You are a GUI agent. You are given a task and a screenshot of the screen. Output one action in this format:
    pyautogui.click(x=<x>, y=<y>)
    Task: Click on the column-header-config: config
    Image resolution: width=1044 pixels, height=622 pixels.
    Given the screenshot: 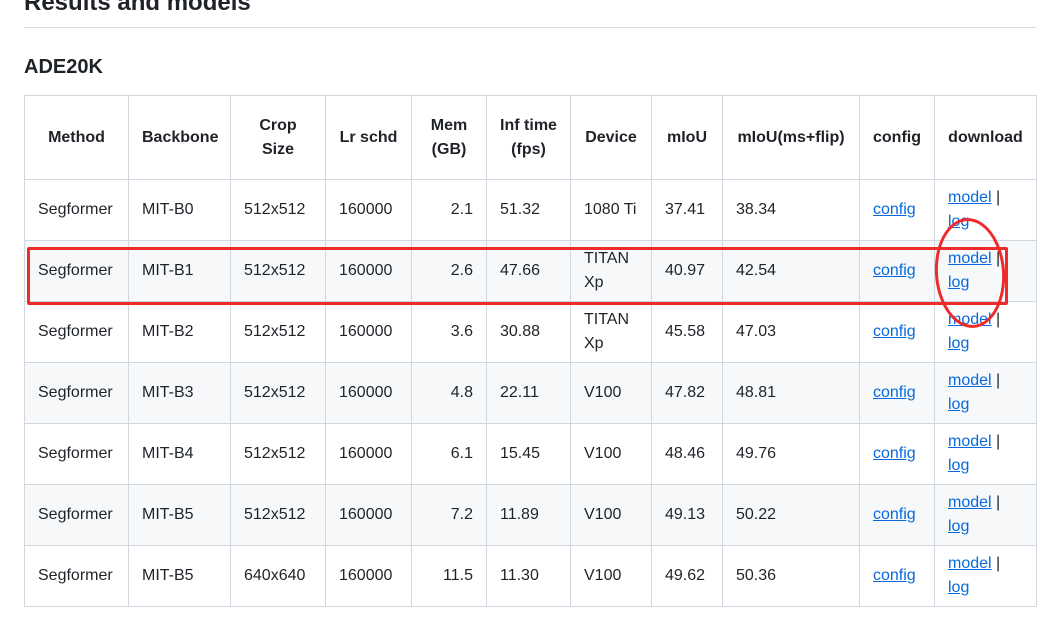 What is the action you would take?
    pyautogui.click(x=897, y=137)
    